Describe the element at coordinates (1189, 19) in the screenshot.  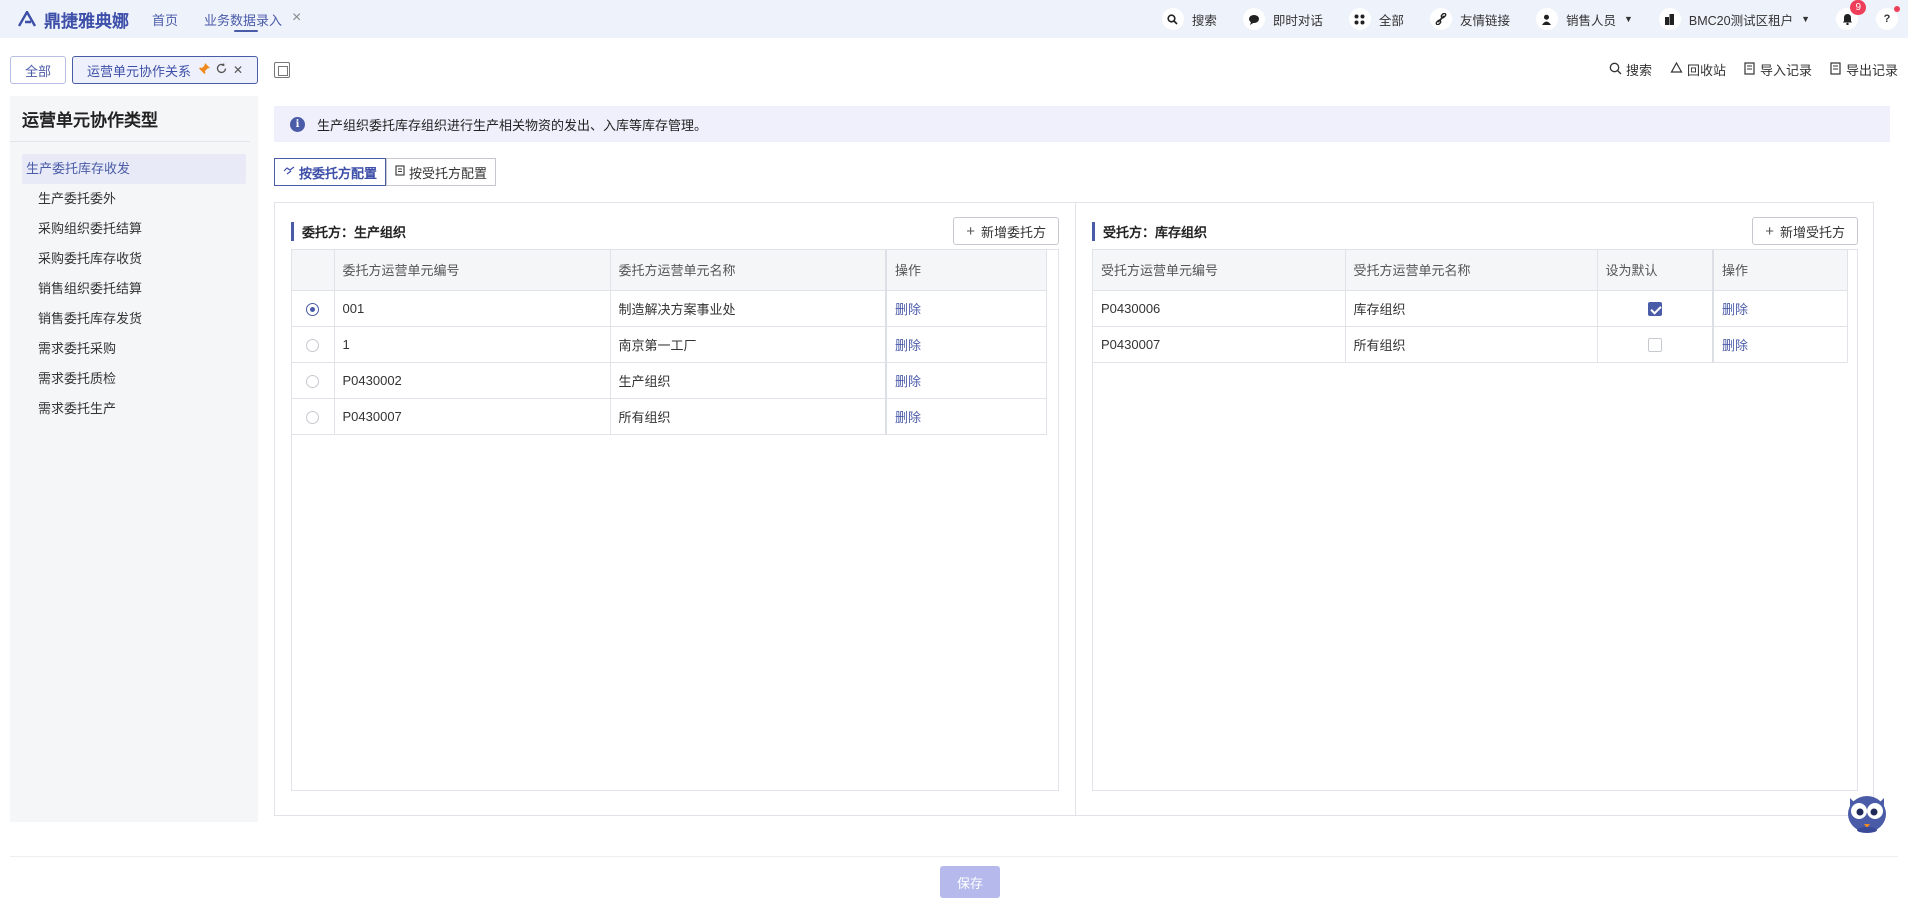
I see `top-search: 搜索` at that location.